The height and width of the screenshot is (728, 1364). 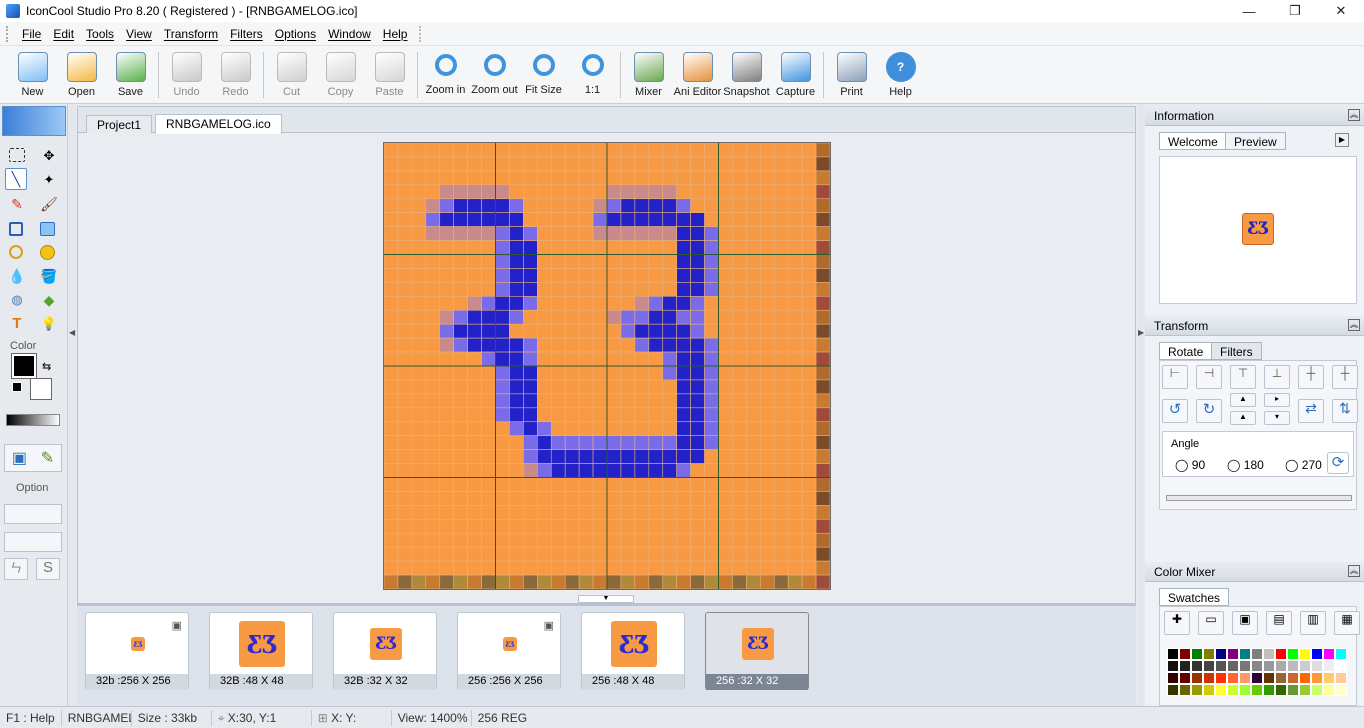 What do you see at coordinates (49, 277) in the screenshot?
I see `fill-bucket-tool-icon: 🪣` at bounding box center [49, 277].